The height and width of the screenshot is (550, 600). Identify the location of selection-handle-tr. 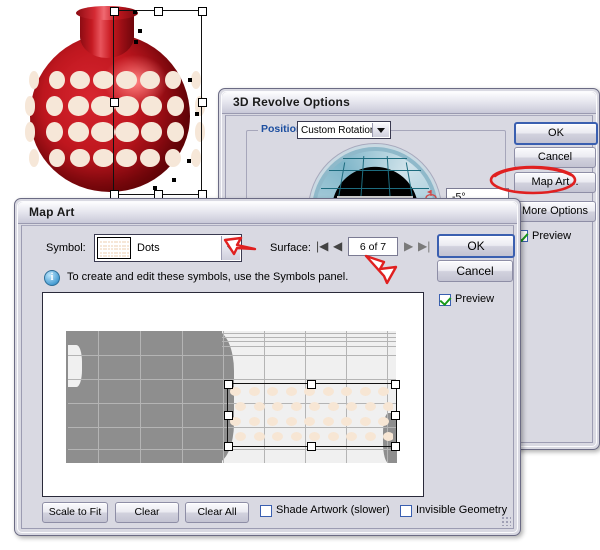
(202, 11).